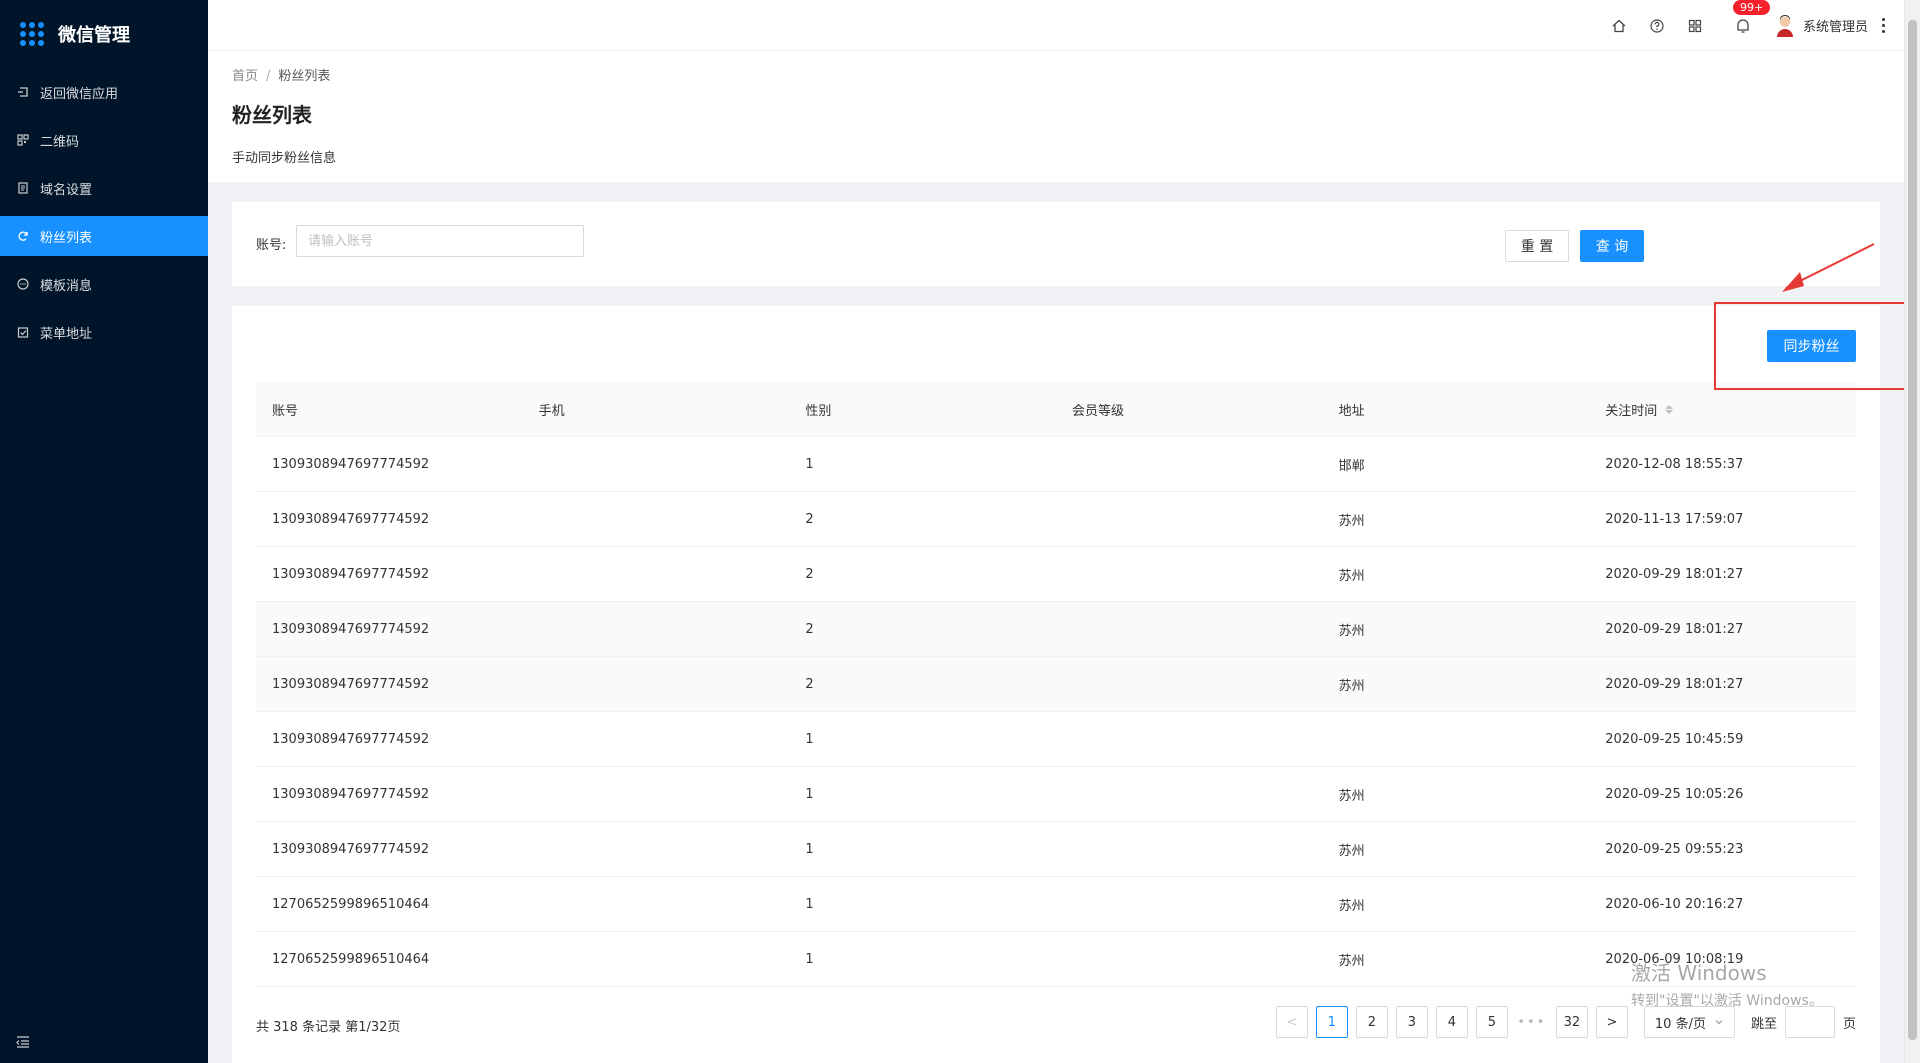  I want to click on sidebar-item-back: 返回微信应用, so click(104, 92).